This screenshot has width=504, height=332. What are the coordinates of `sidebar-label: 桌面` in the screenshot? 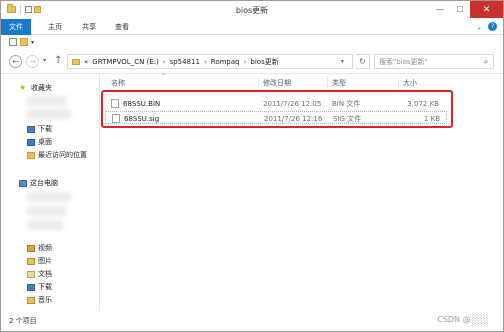 It's located at (45, 142).